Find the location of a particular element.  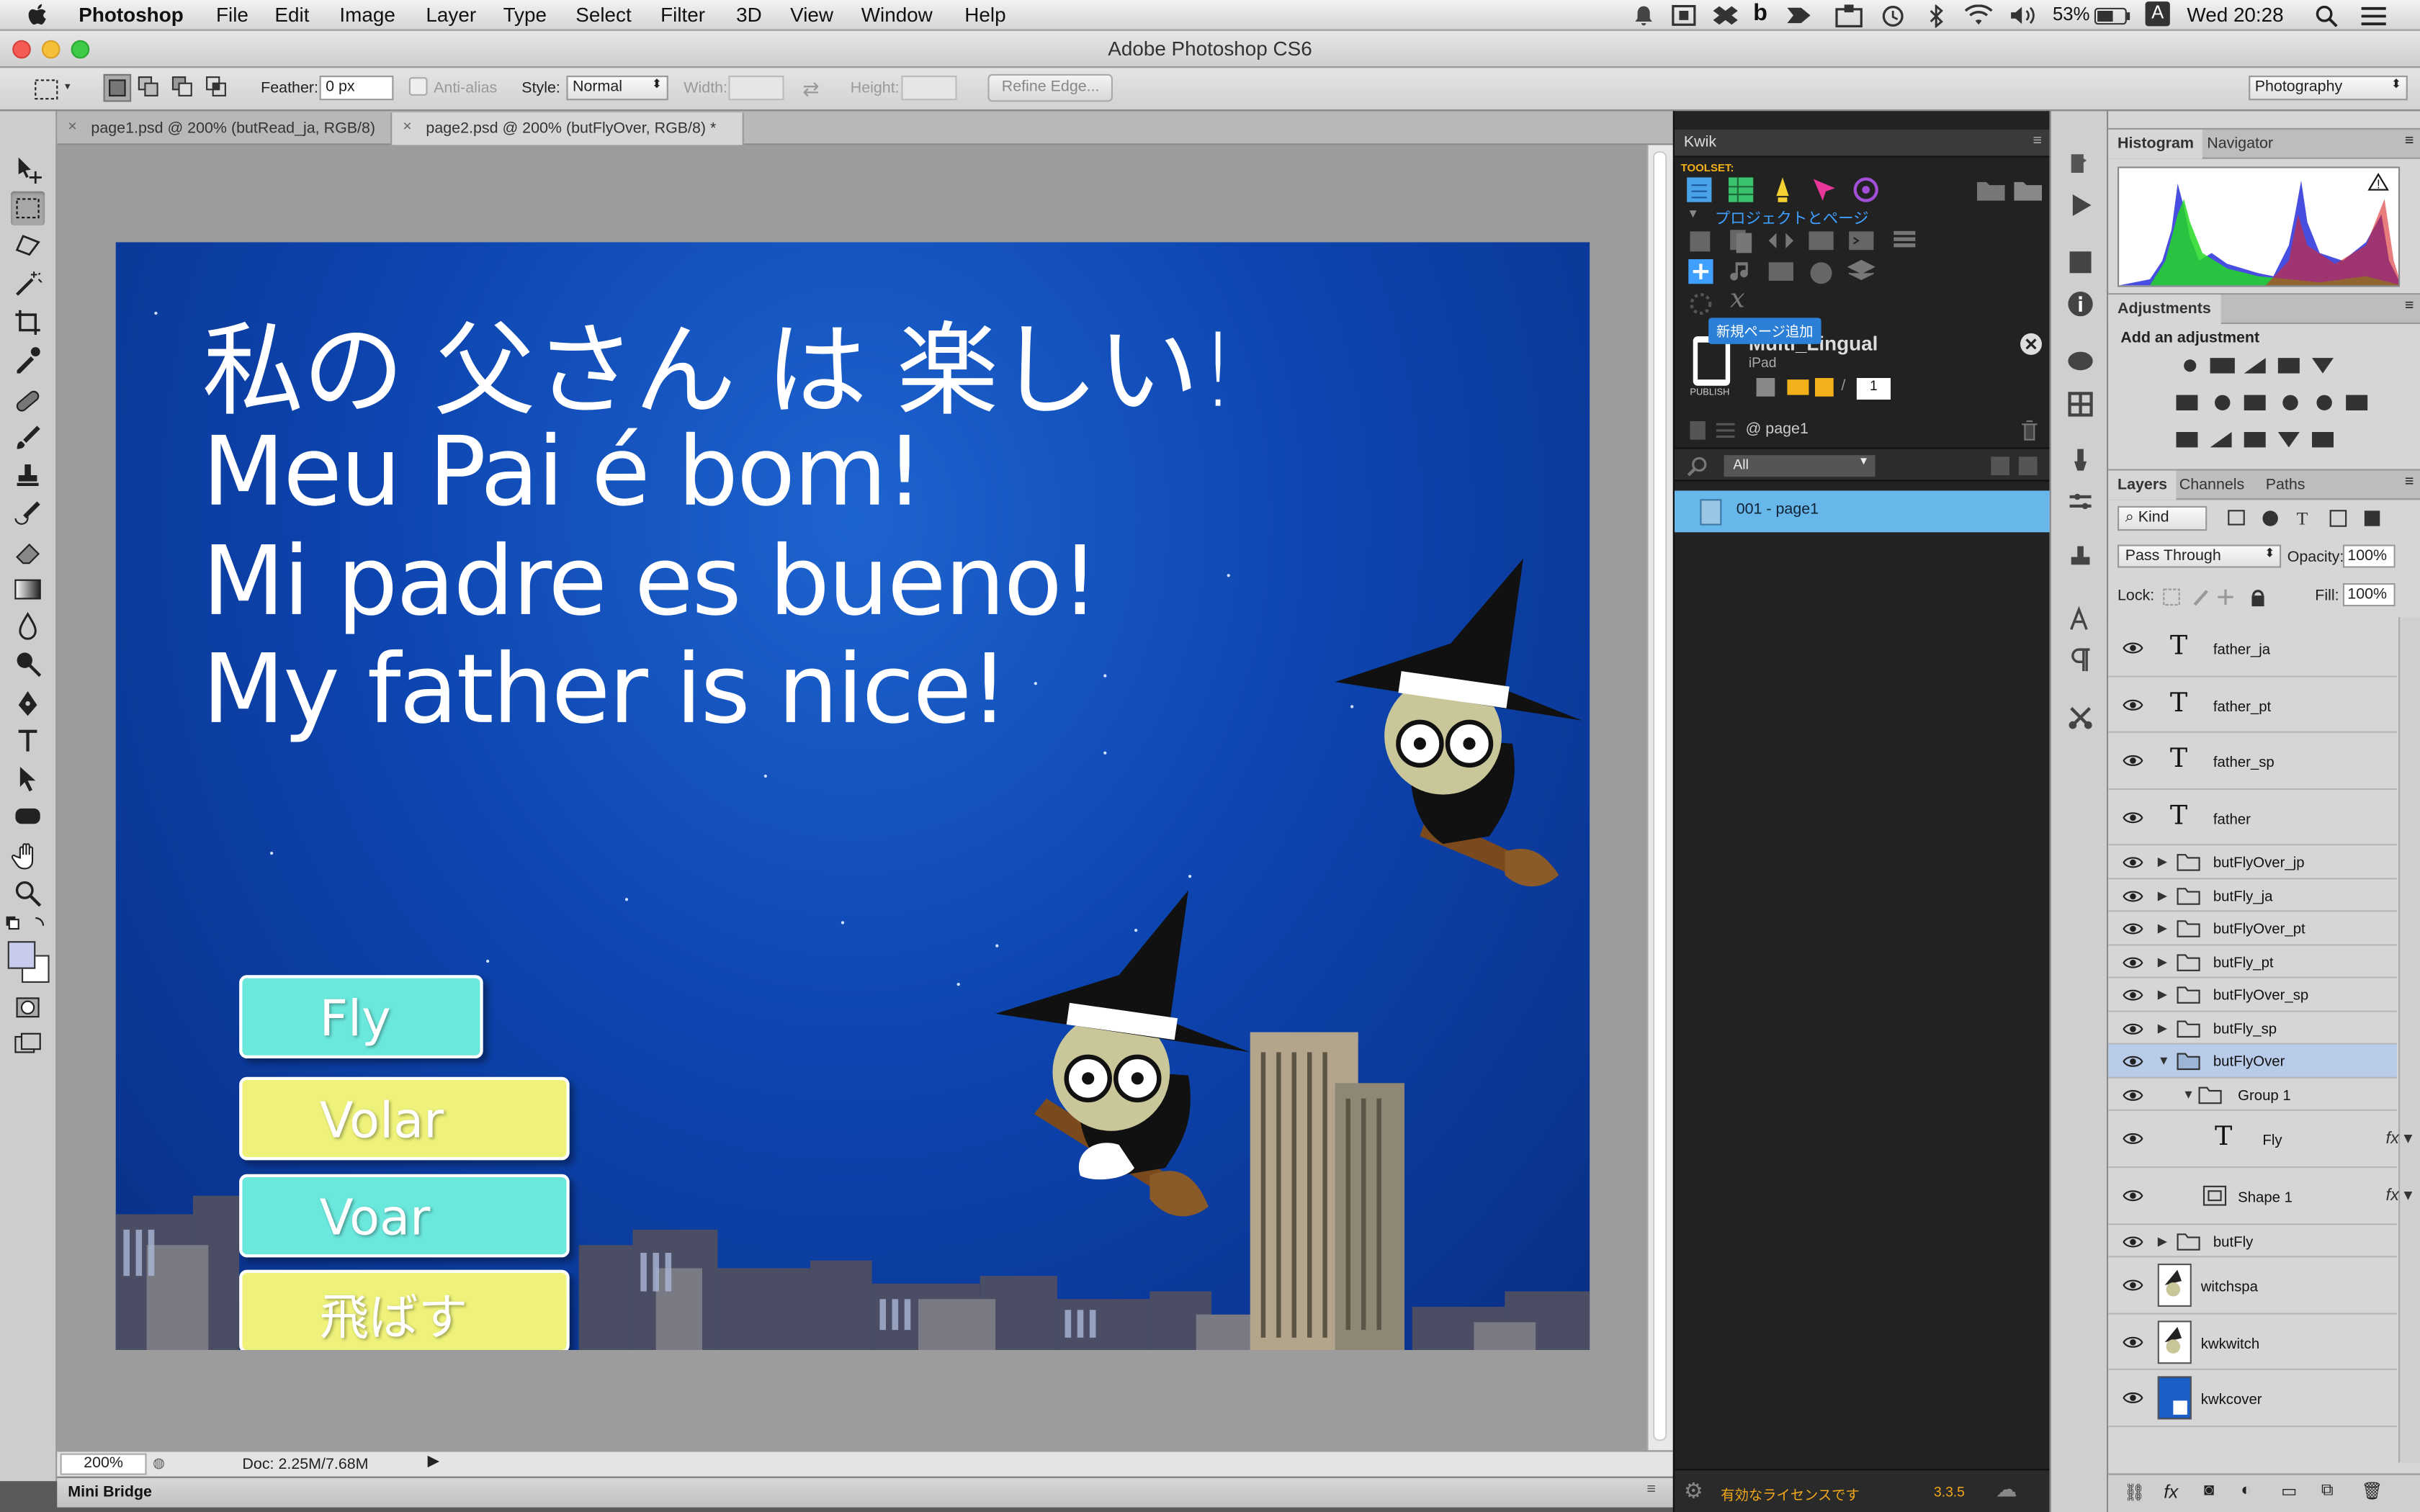

delete-layer-icon: 🗑 is located at coordinates (2372, 1491).